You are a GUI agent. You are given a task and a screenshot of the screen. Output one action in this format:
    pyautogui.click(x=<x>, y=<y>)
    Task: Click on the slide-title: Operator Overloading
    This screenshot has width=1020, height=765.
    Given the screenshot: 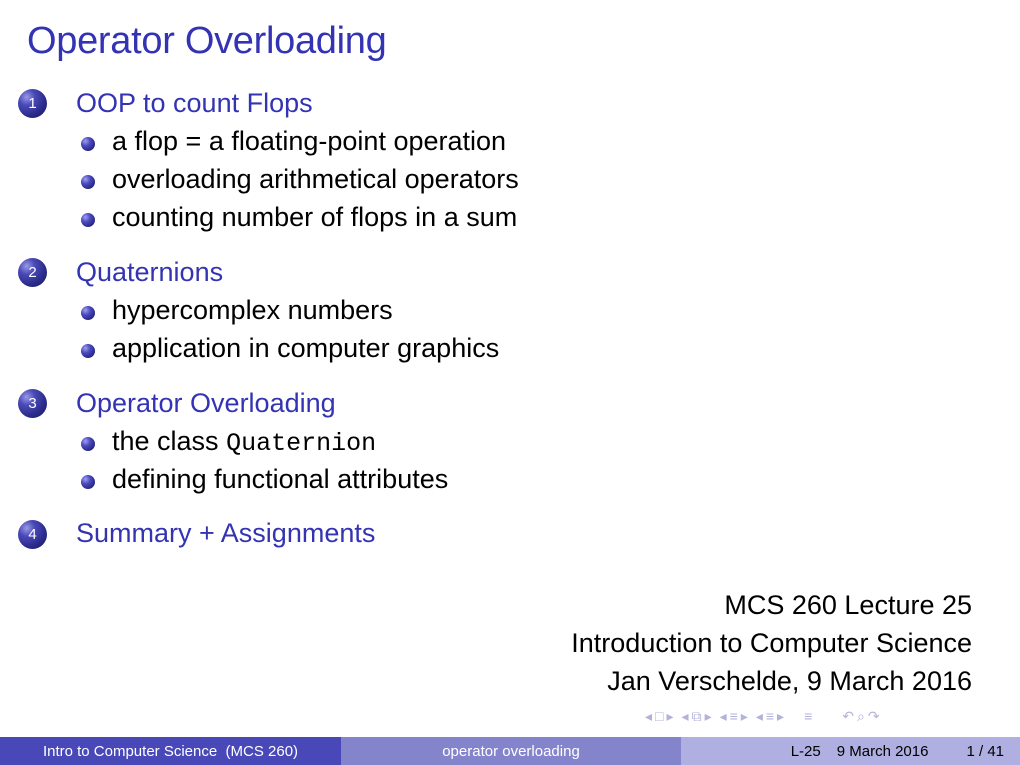 What is the action you would take?
    pyautogui.click(x=207, y=41)
    